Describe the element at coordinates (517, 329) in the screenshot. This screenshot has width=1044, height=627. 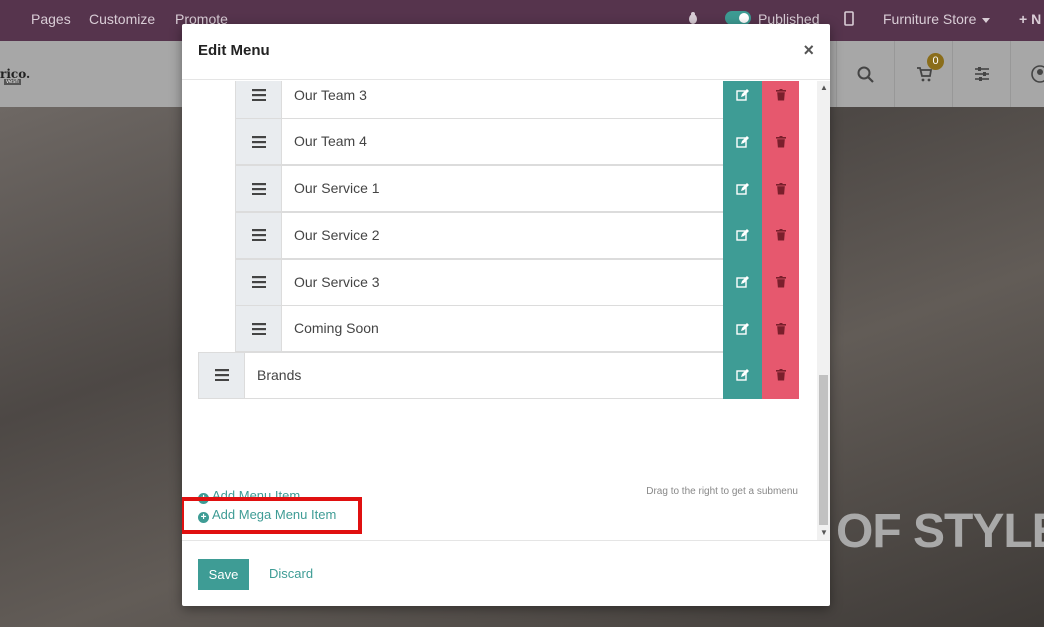
I see `menu-item-row: Coming Soon` at that location.